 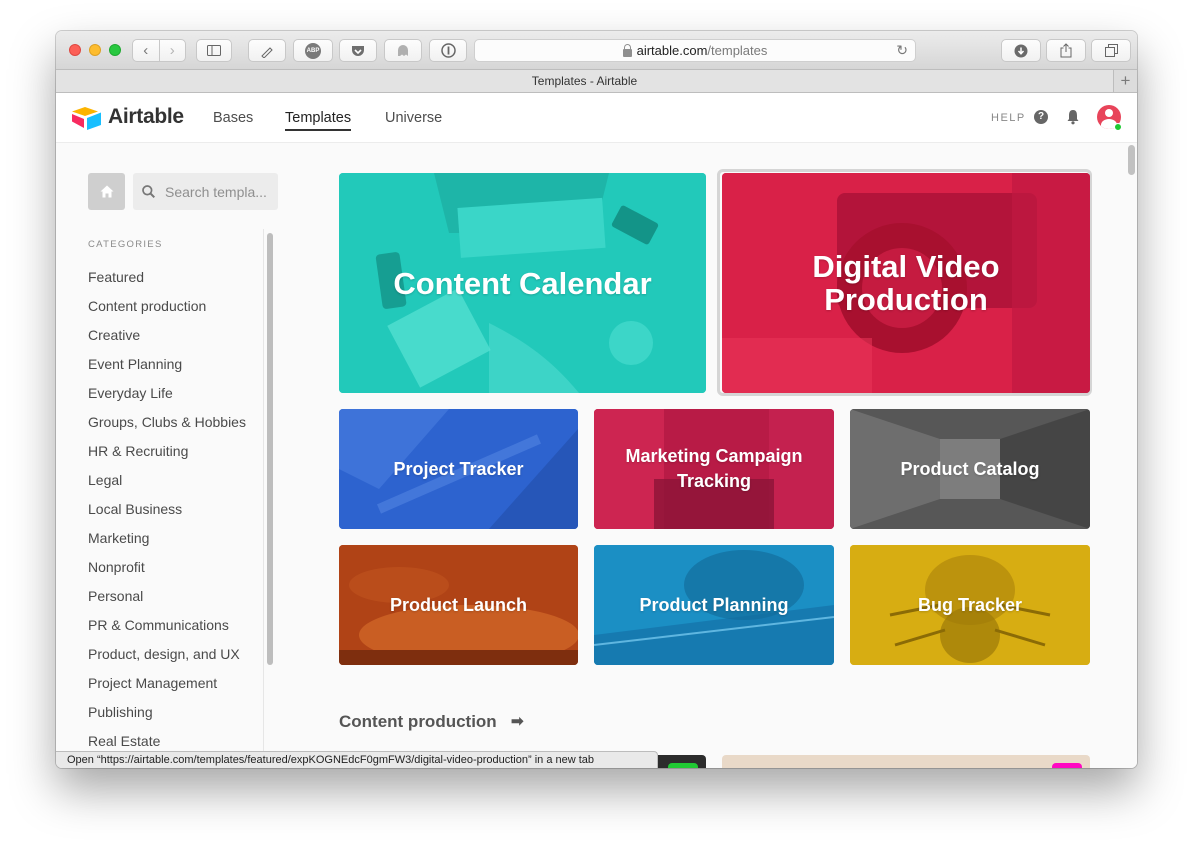 I want to click on adblock-plus-icon: ABP, so click(x=313, y=50).